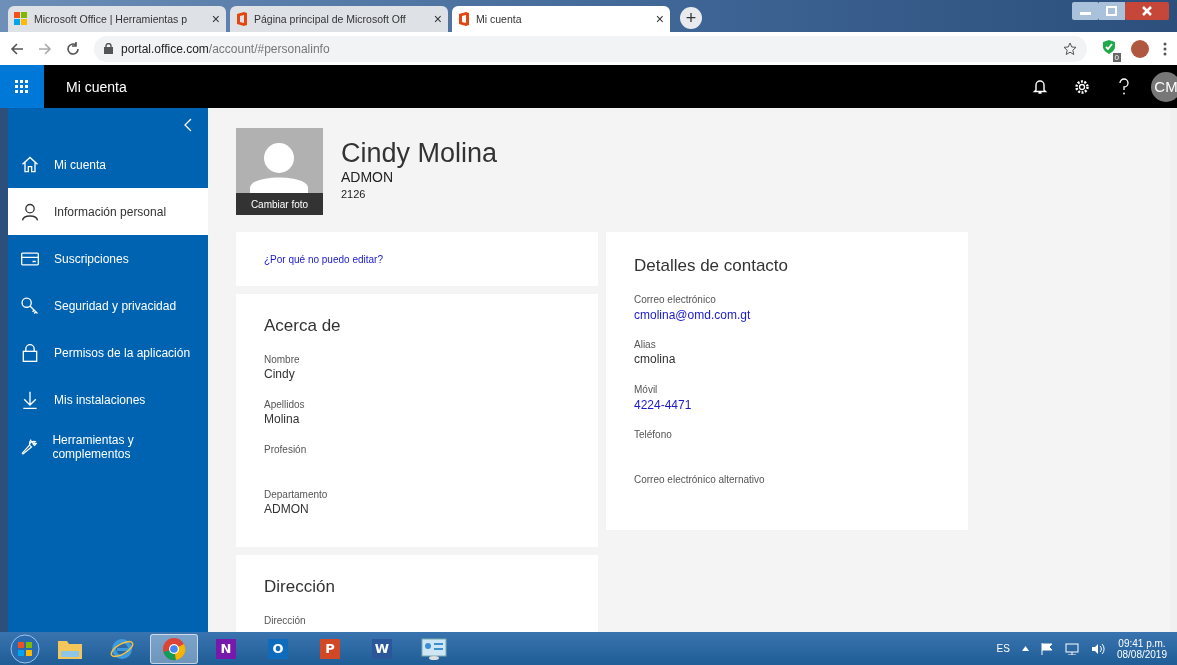  Describe the element at coordinates (122, 648) in the screenshot. I see `browser-e-icon` at that location.